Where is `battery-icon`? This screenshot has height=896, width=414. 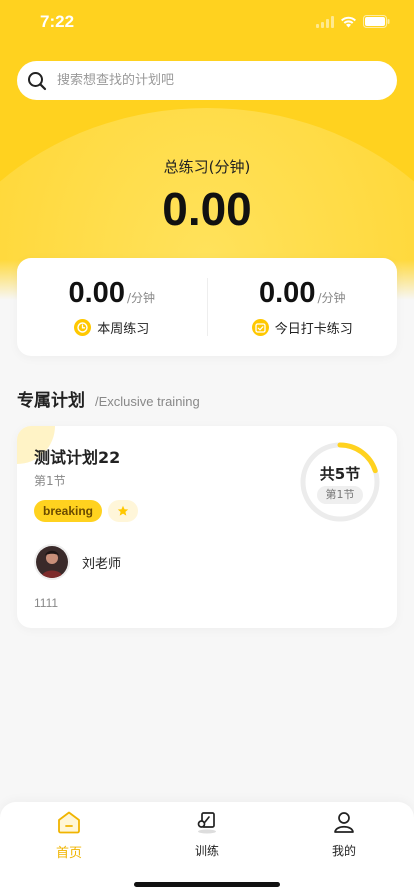
battery-icon is located at coordinates (376, 22).